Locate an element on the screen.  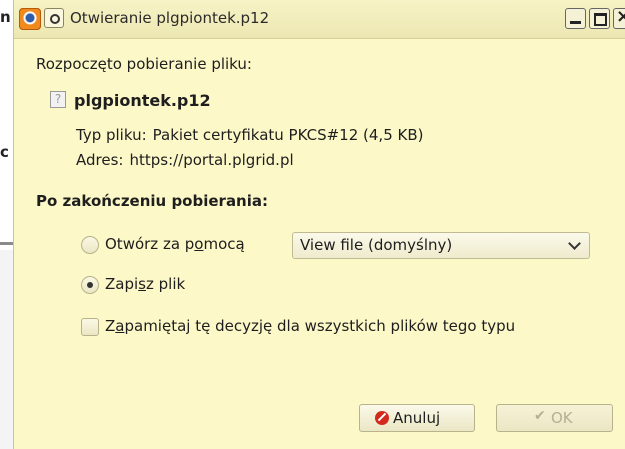
download-intro-text: Rozpoczęto pobieranie pliku: is located at coordinates (144, 64).